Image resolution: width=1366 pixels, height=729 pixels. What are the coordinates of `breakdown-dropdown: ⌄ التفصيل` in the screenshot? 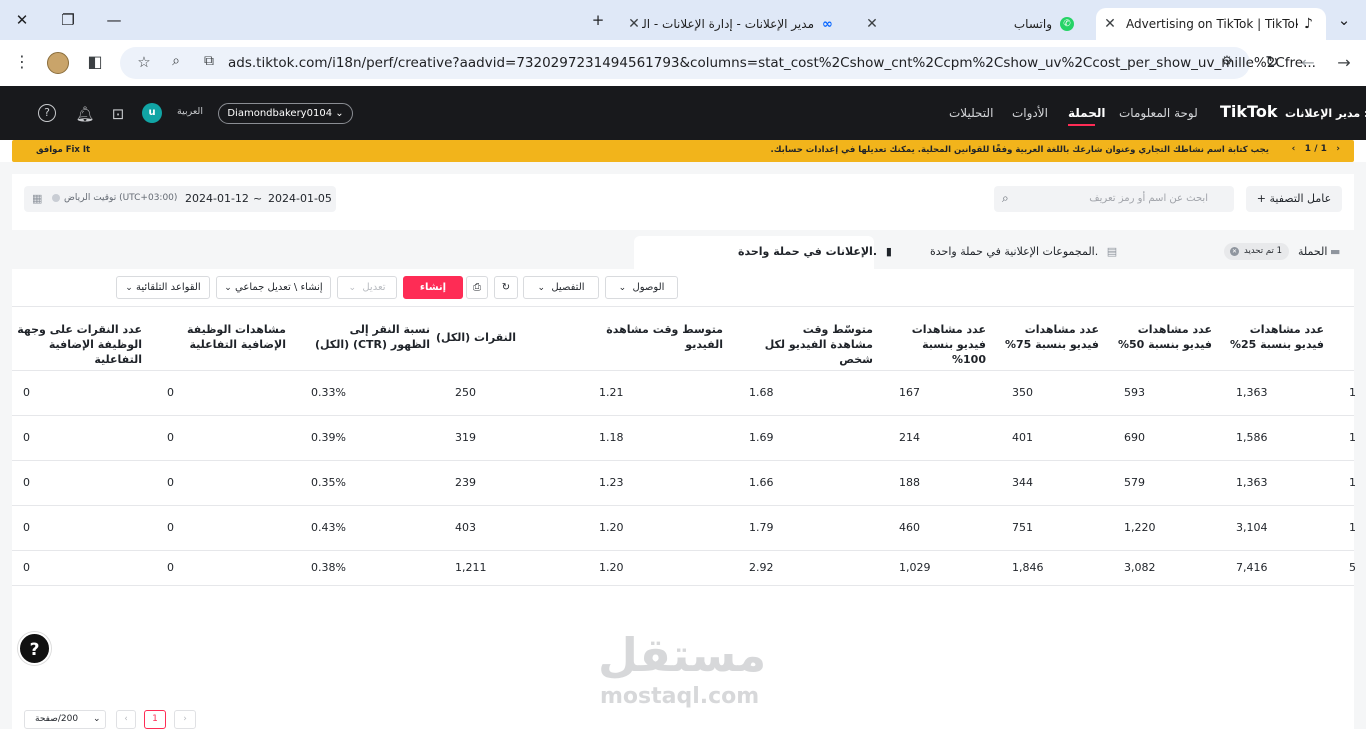 It's located at (561, 287).